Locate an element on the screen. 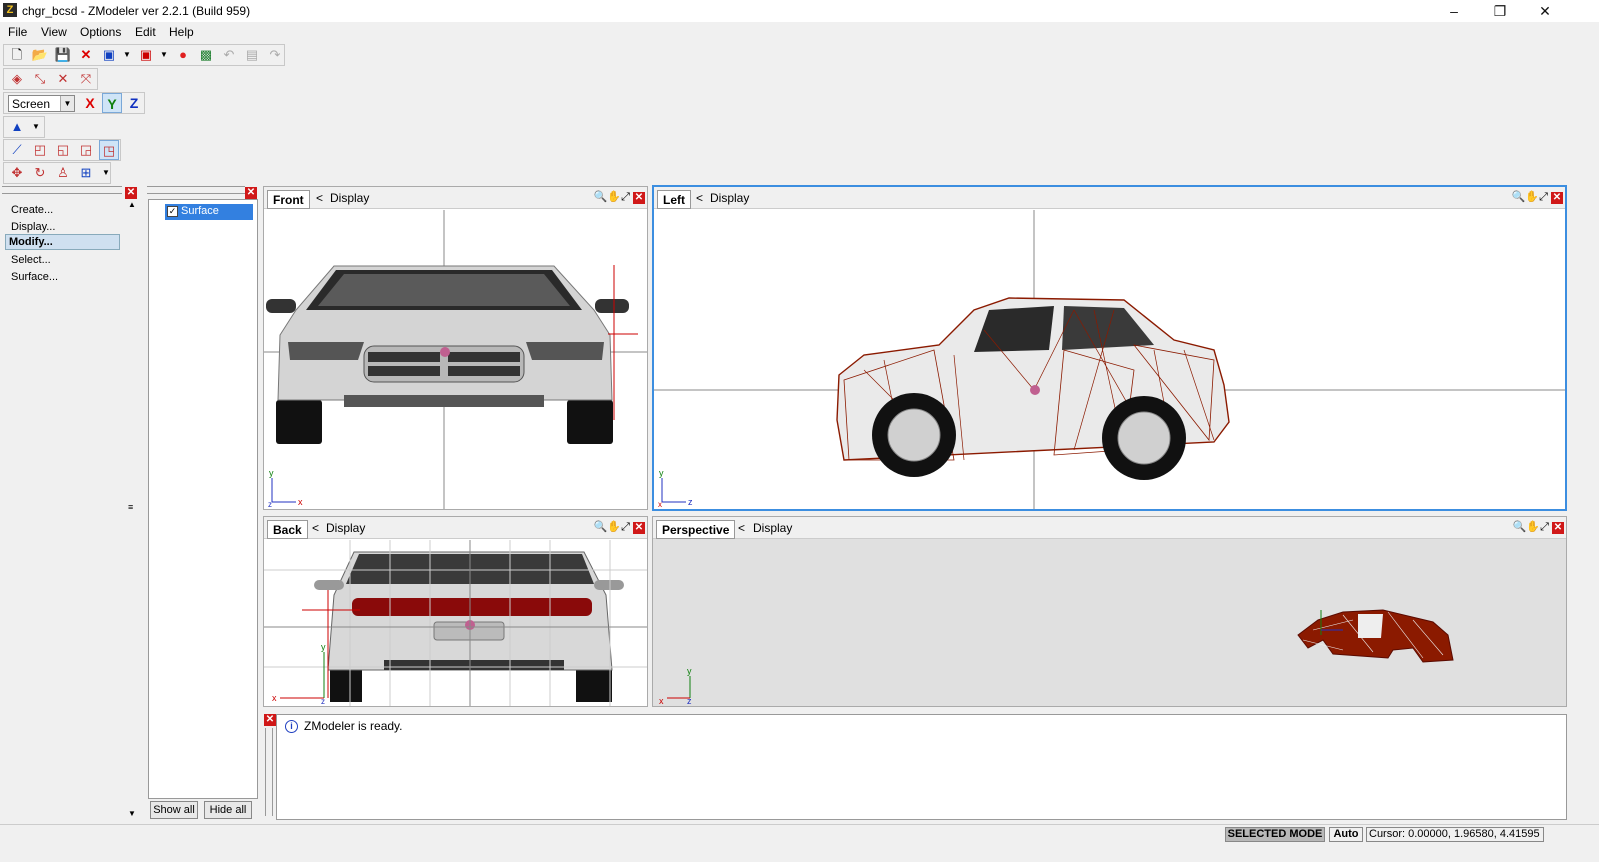 The height and width of the screenshot is (862, 1599). axis-rotate-icon: ✕ is located at coordinates (63, 79).